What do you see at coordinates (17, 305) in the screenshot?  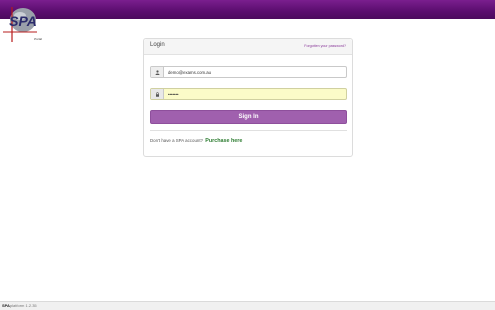 I see `footer-product: platform` at bounding box center [17, 305].